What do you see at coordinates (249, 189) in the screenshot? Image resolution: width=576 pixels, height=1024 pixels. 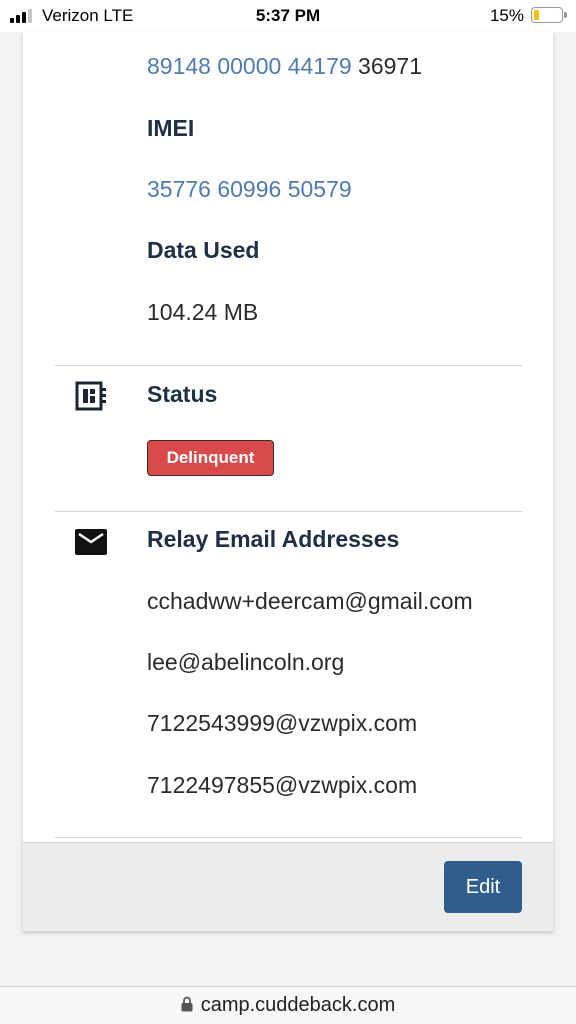 I see `imei-link: 35776 60996 50579` at bounding box center [249, 189].